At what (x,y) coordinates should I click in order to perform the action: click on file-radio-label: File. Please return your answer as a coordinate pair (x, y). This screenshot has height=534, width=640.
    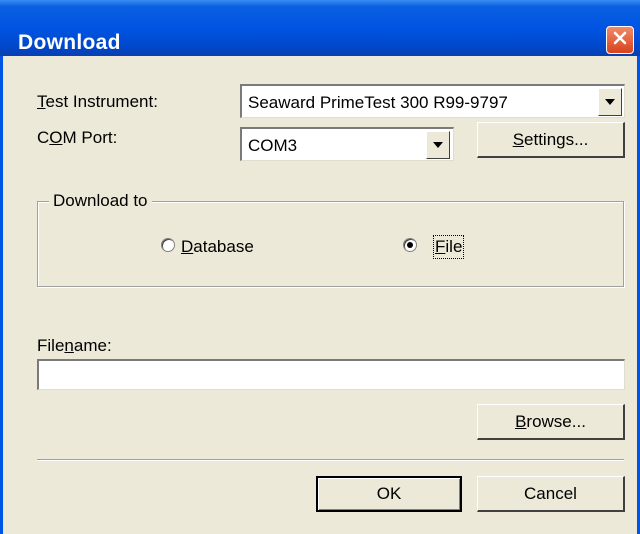
    Looking at the image, I should click on (448, 247).